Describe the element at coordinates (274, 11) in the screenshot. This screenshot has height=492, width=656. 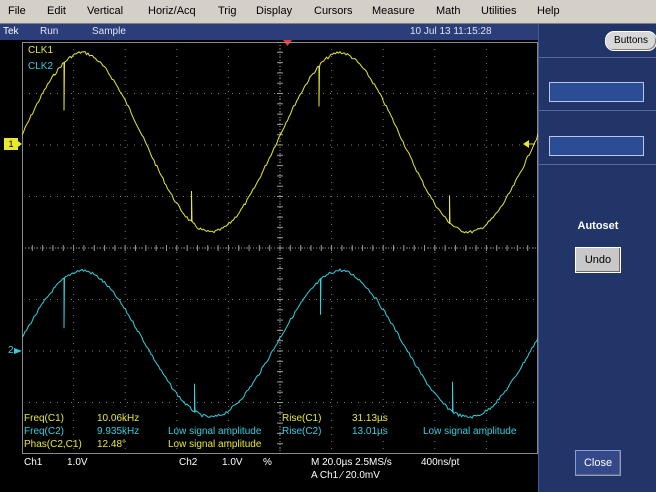
I see `menu-display: Display` at that location.